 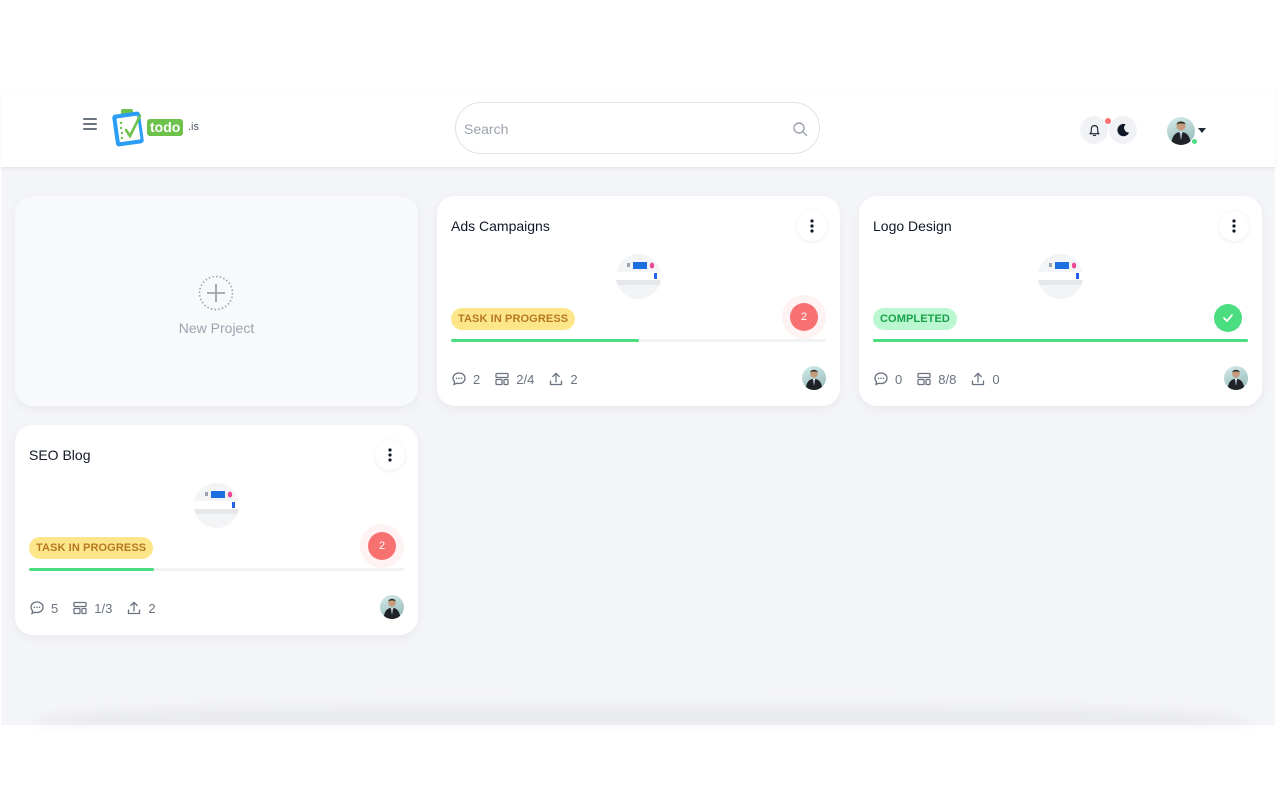 I want to click on project-stats: 0 8/8 0, so click(x=943, y=379).